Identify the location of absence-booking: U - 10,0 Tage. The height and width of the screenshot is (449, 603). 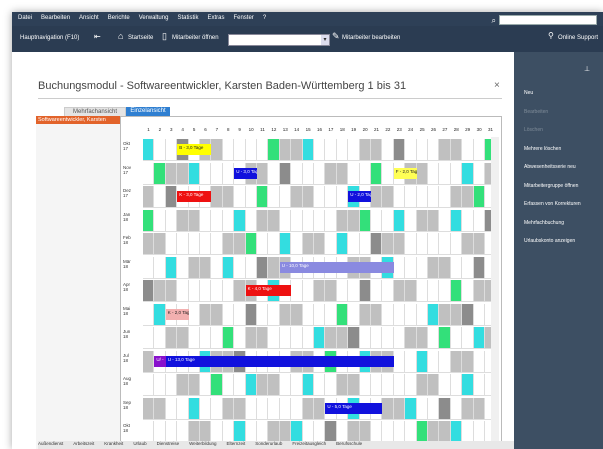
(336, 267).